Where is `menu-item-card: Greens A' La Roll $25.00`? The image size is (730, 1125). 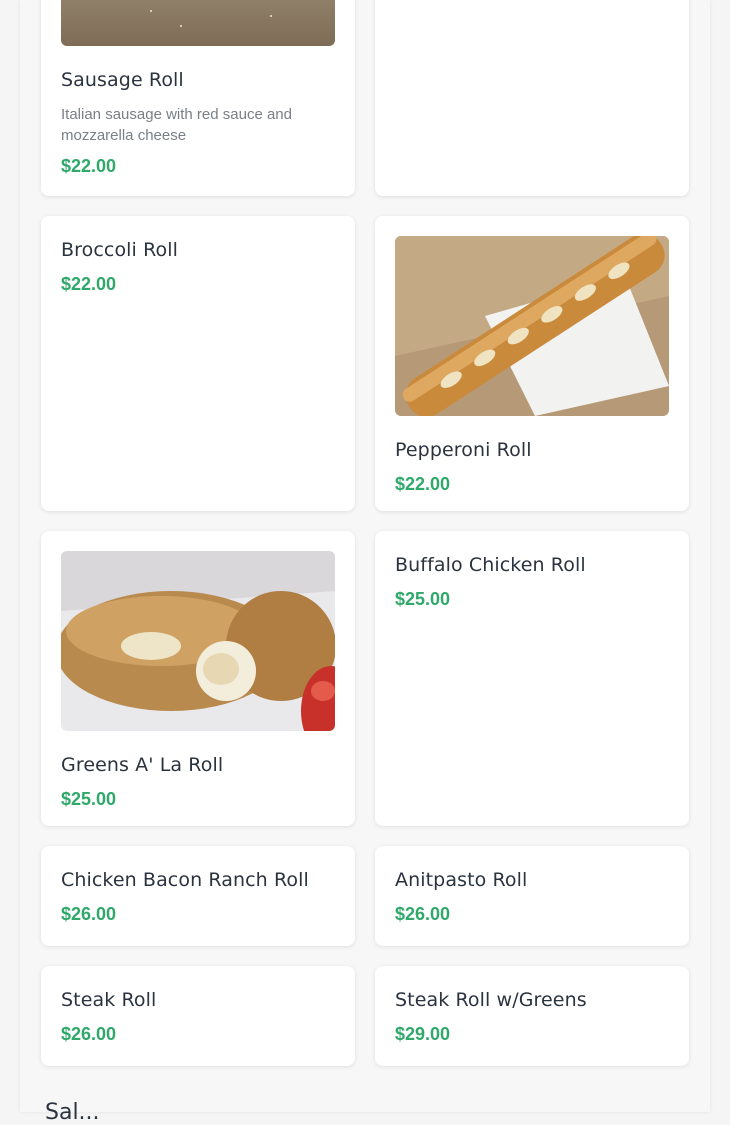 menu-item-card: Greens A' La Roll $25.00 is located at coordinates (198, 678).